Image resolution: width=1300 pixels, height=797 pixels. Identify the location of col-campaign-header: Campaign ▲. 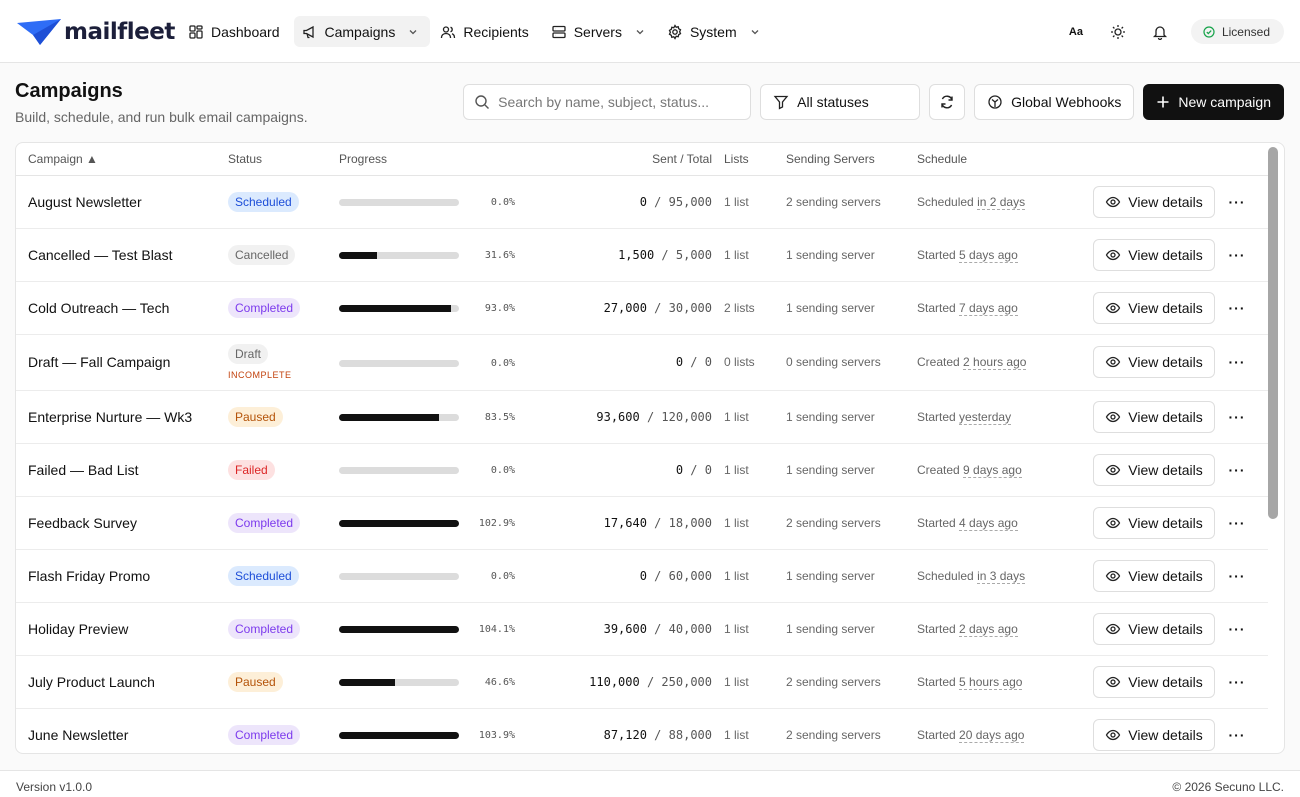
(122, 159).